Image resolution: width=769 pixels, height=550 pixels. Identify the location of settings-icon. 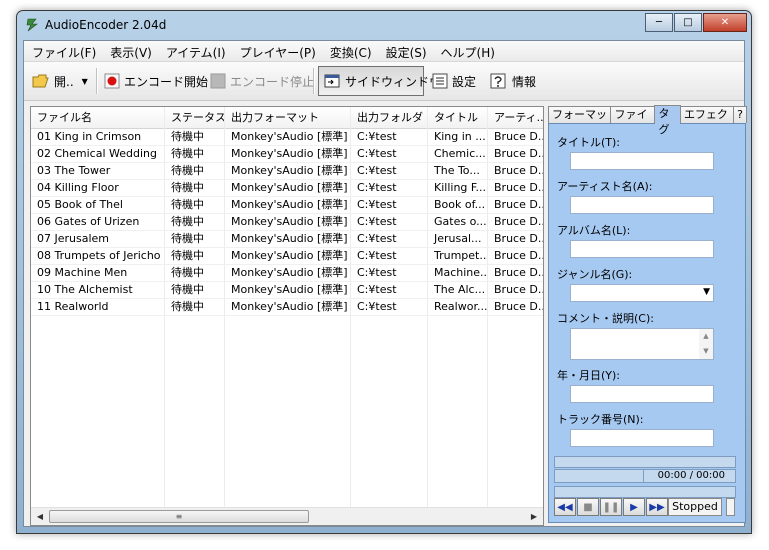
(440, 81).